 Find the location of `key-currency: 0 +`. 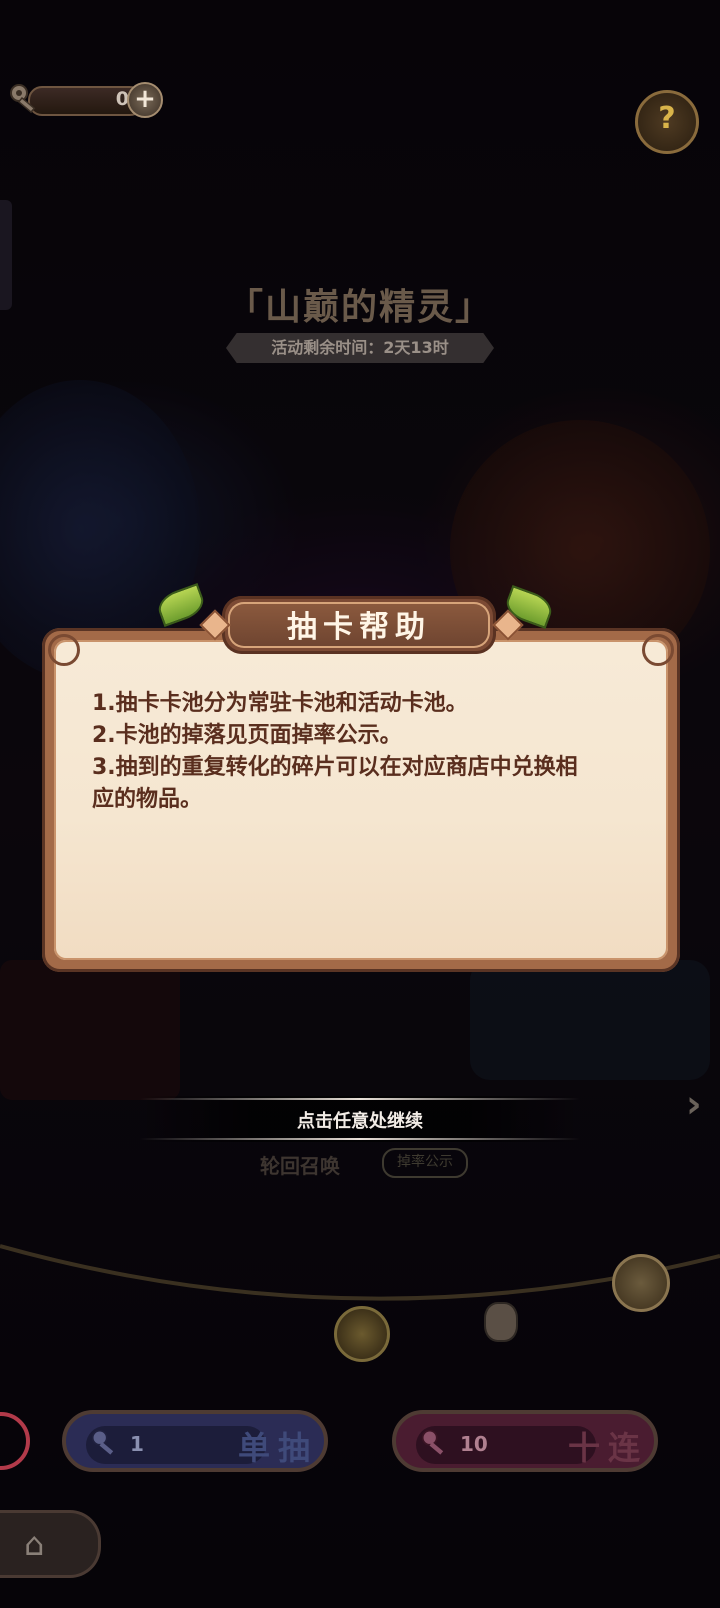

key-currency: 0 + is located at coordinates (85, 100).